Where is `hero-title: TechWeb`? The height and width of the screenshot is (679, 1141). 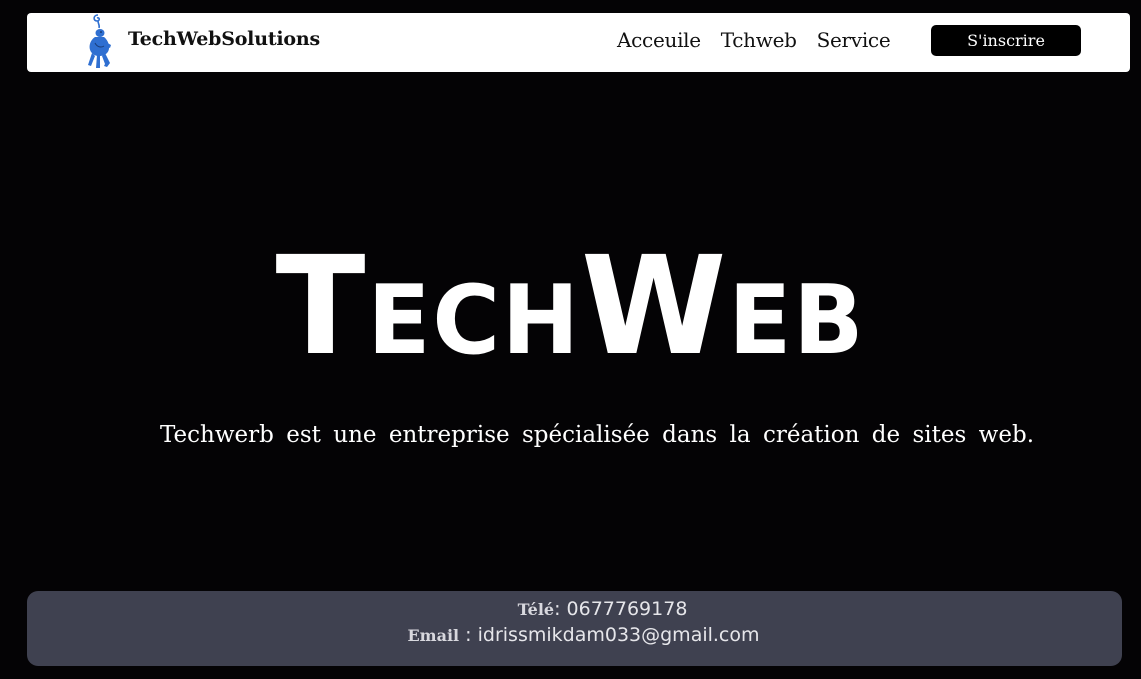
hero-title: TechWeb is located at coordinates (570, 307).